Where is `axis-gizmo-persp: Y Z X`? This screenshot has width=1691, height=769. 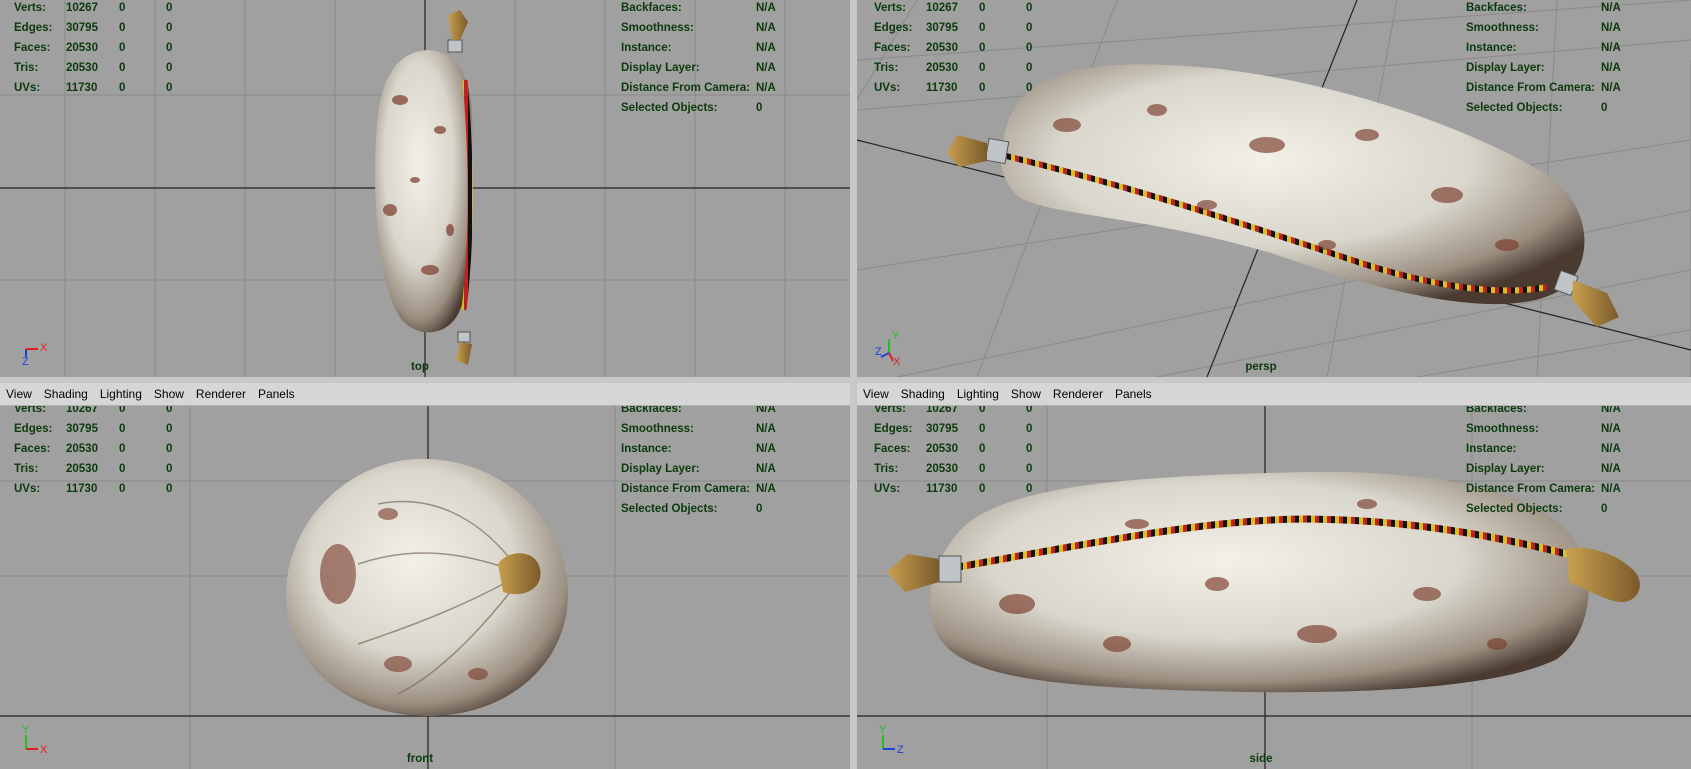
axis-gizmo-persp: Y Z X is located at coordinates (888, 347).